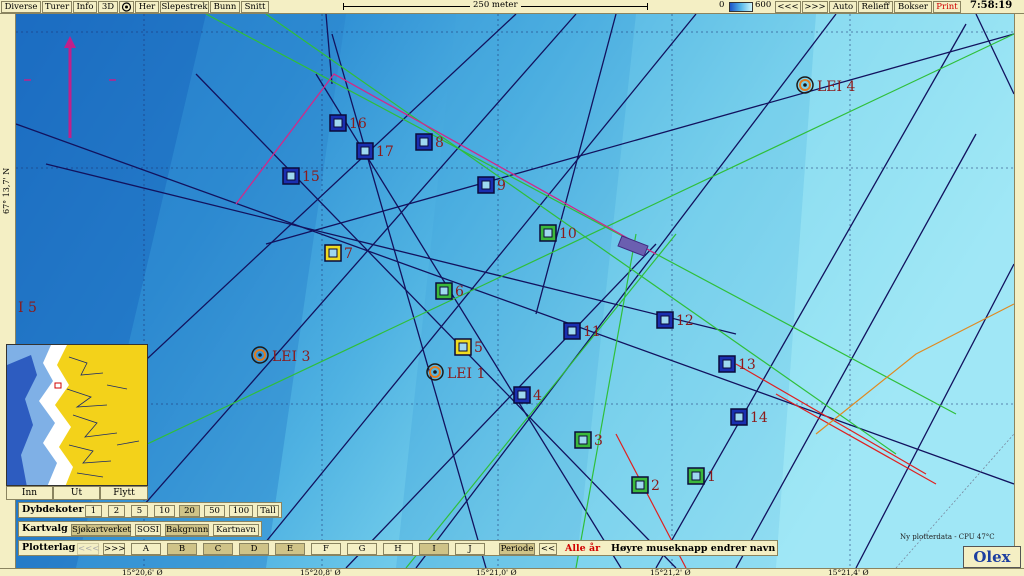 This screenshot has width=1024, height=576. I want to click on depth-2-button: 2, so click(116, 511).